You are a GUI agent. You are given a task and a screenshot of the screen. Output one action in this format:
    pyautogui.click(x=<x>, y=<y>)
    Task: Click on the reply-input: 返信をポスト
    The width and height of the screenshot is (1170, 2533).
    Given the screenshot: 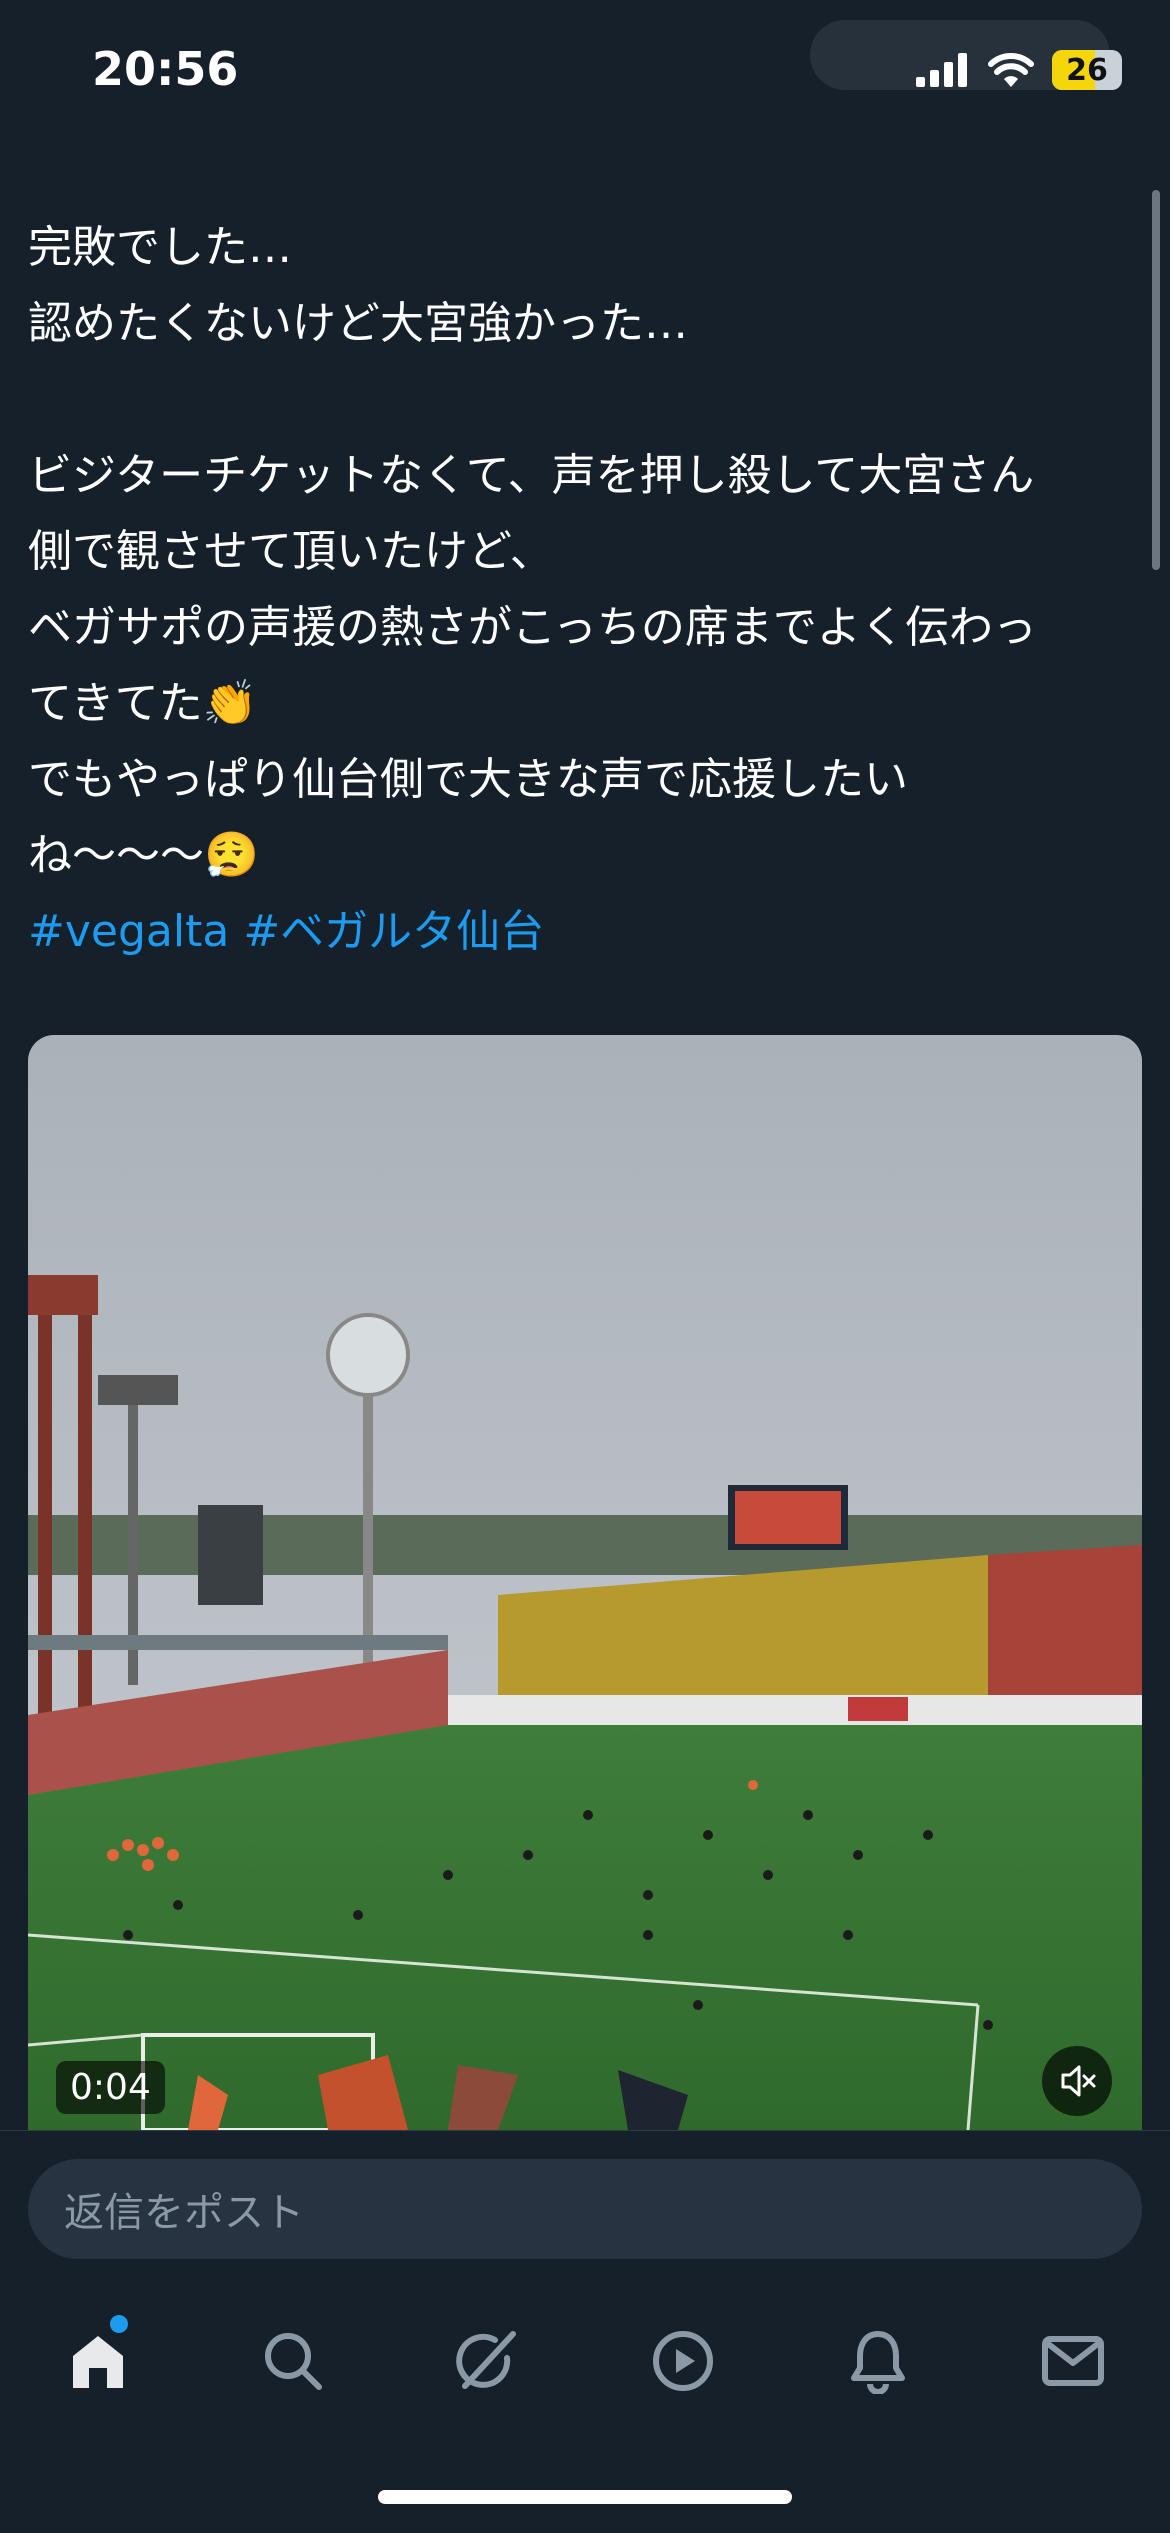 What is the action you would take?
    pyautogui.click(x=585, y=2209)
    